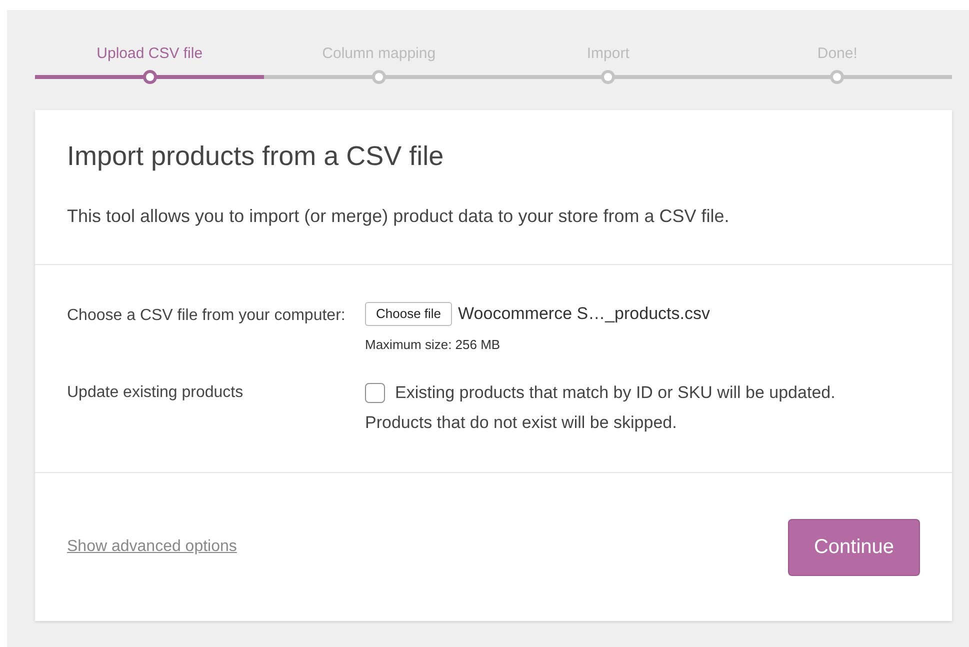  What do you see at coordinates (155, 393) in the screenshot?
I see `field-label: Update existing products` at bounding box center [155, 393].